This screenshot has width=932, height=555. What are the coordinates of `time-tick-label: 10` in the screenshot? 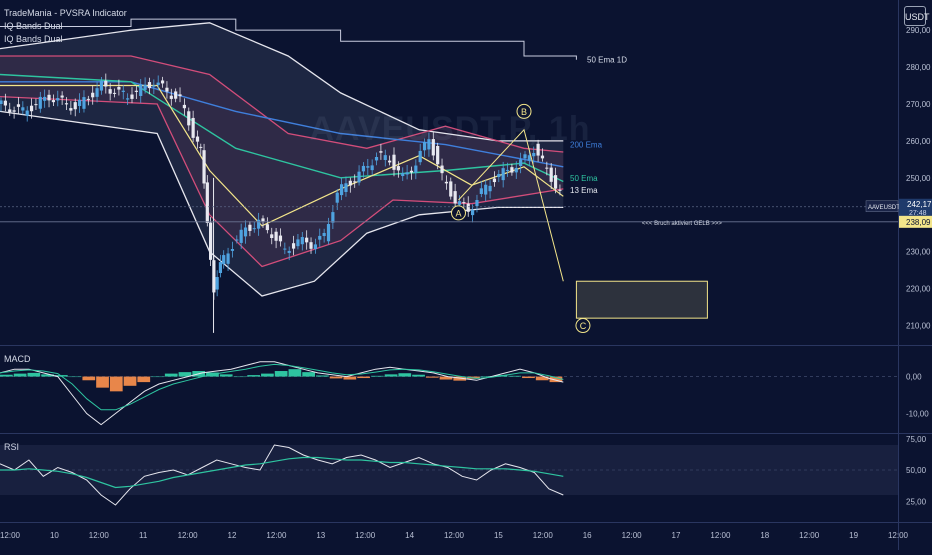 It's located at (54, 535).